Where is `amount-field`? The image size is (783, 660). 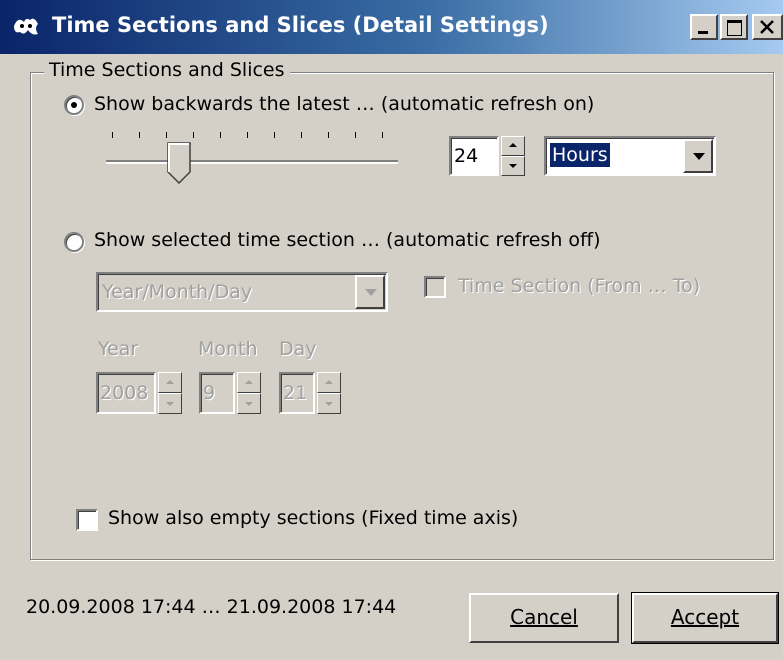
amount-field is located at coordinates (474, 156).